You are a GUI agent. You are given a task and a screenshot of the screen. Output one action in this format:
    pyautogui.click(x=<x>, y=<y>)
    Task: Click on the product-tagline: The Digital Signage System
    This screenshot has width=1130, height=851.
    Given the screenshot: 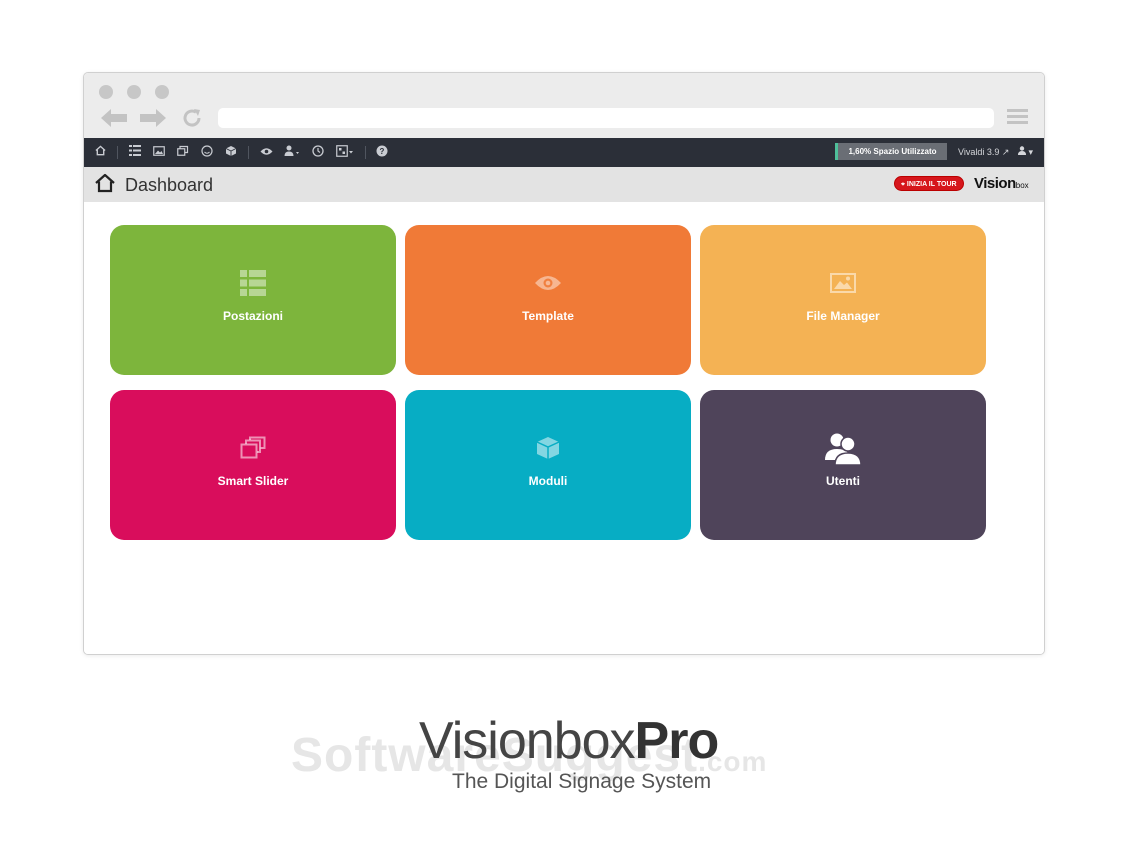 What is the action you would take?
    pyautogui.click(x=582, y=781)
    